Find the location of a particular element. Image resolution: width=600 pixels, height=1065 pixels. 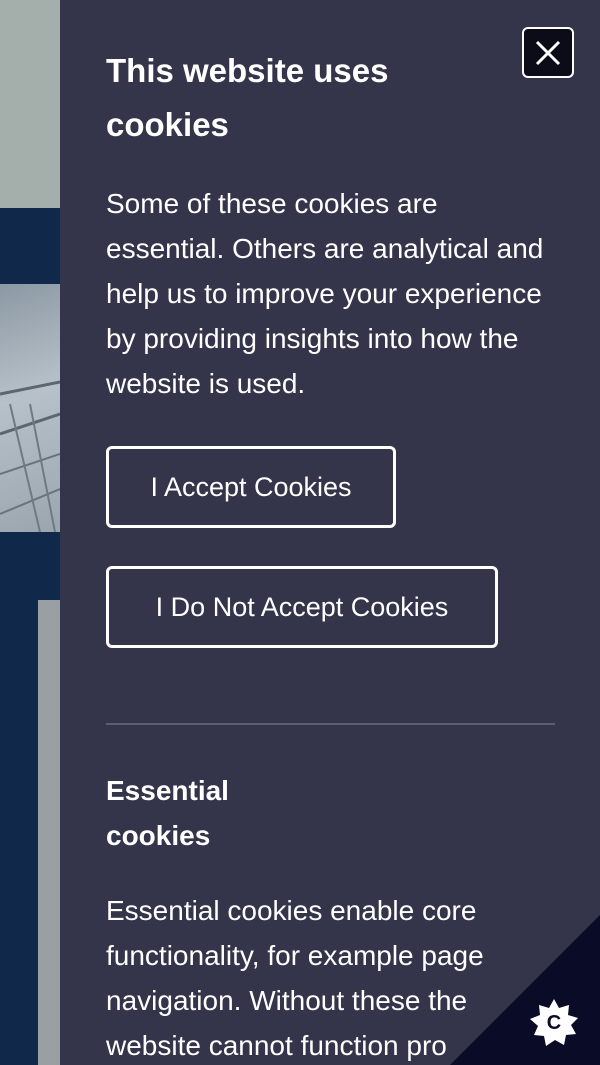

background-page is located at coordinates (30, 532).